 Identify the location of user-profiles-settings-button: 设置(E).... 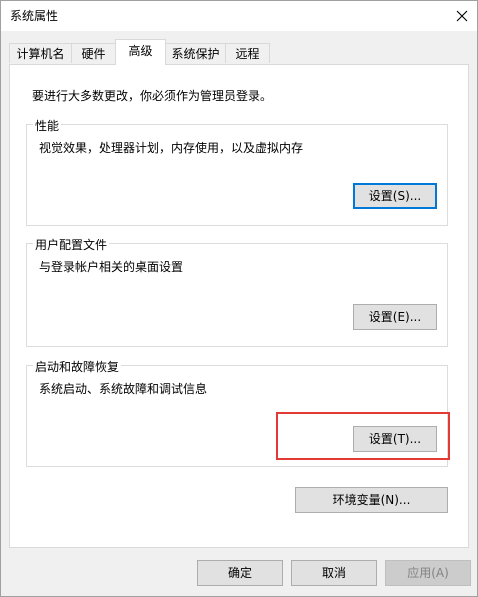
(395, 317).